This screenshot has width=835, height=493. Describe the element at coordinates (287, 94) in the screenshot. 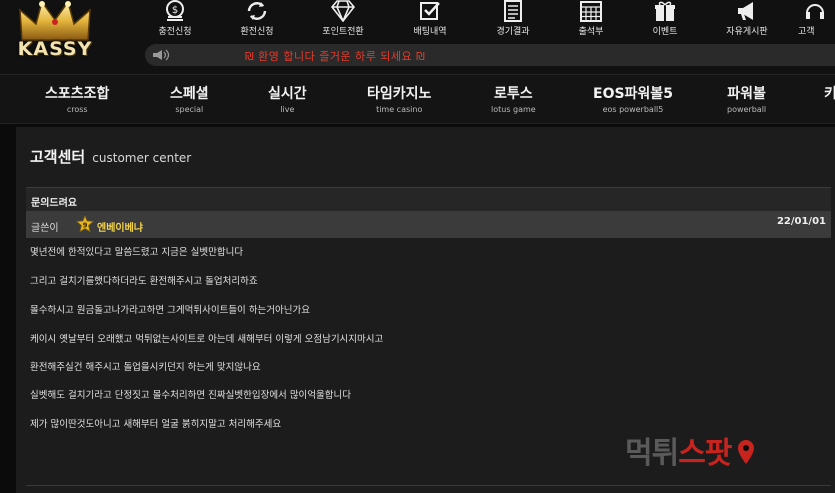

I see `mainnav-label: 실시간` at that location.